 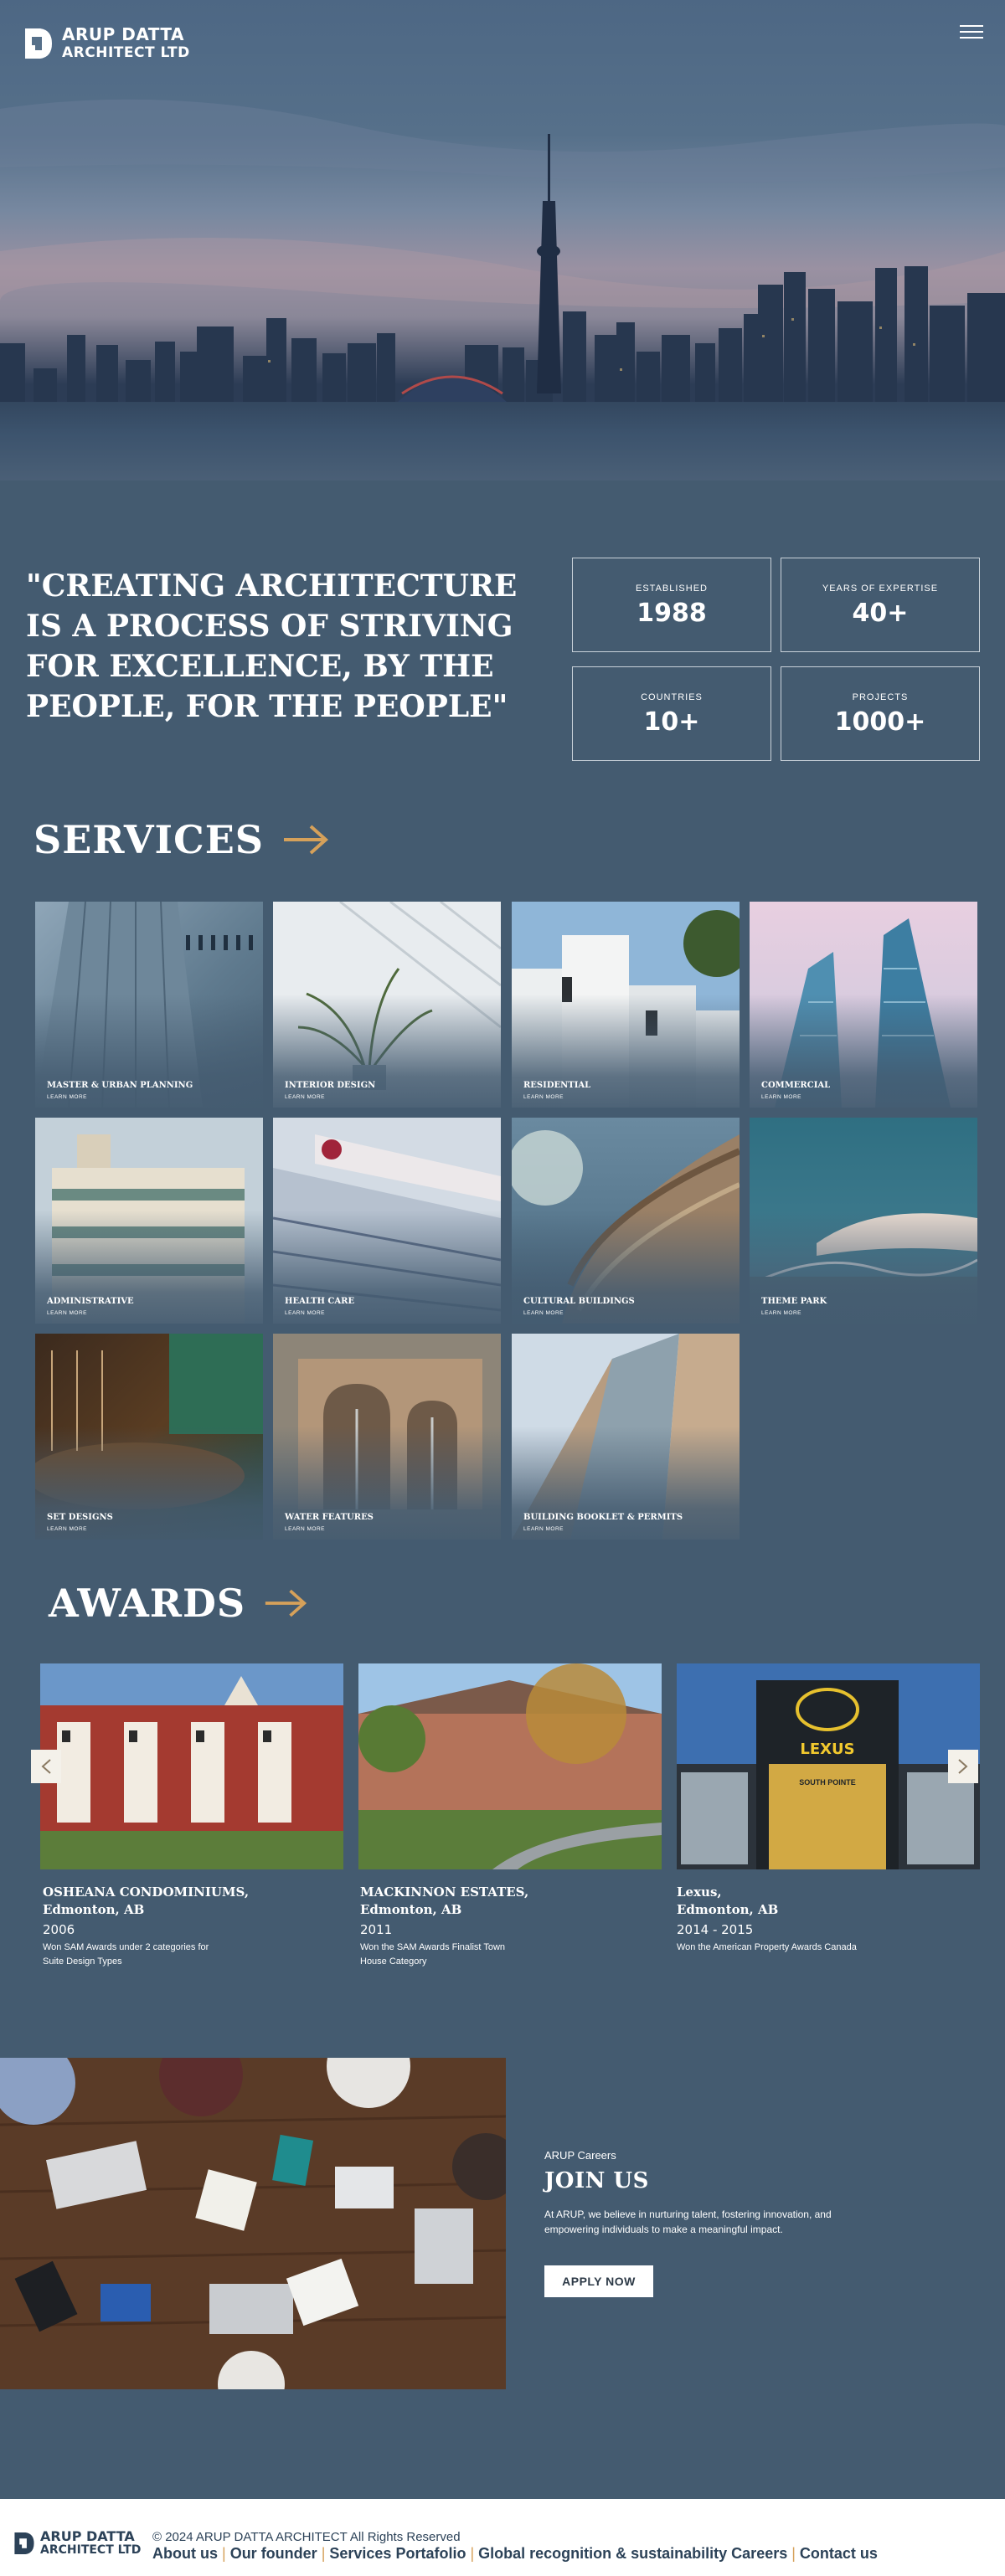 I want to click on condominium-image, so click(x=191, y=1773).